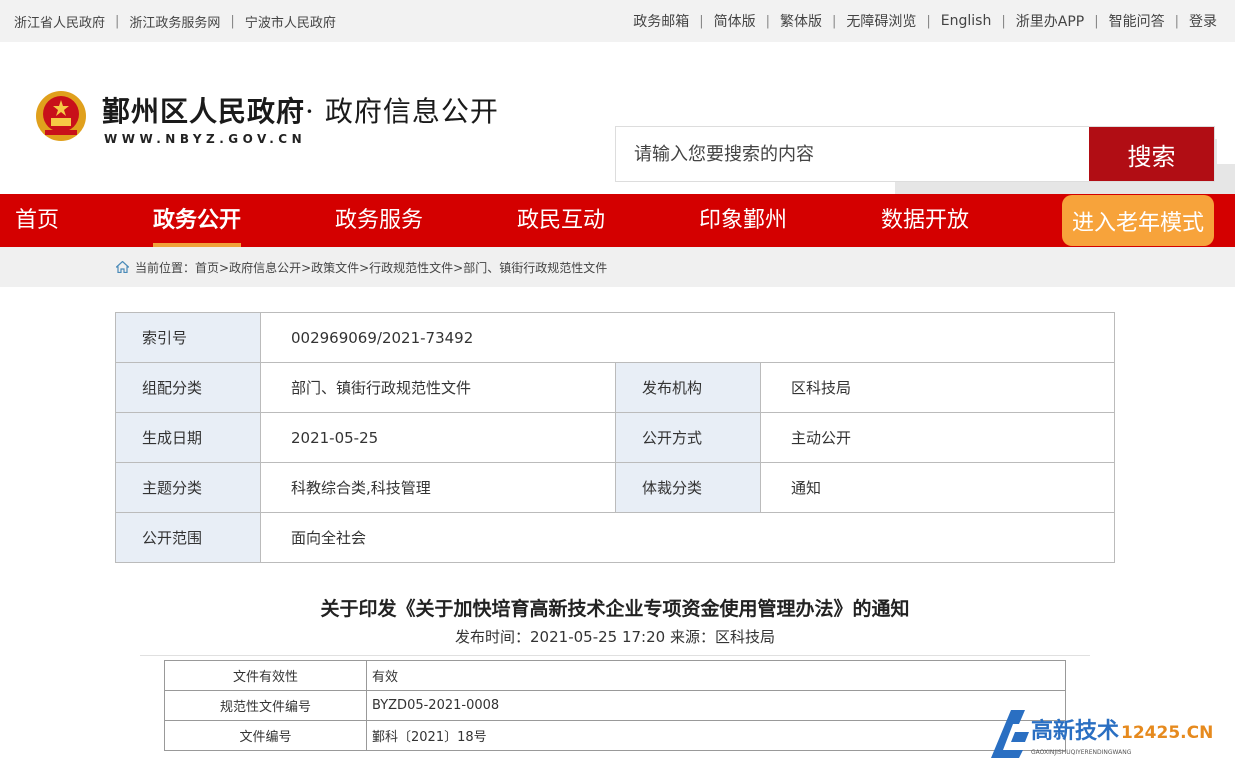  What do you see at coordinates (735, 21) in the screenshot?
I see `link-simplified: 简体版` at bounding box center [735, 21].